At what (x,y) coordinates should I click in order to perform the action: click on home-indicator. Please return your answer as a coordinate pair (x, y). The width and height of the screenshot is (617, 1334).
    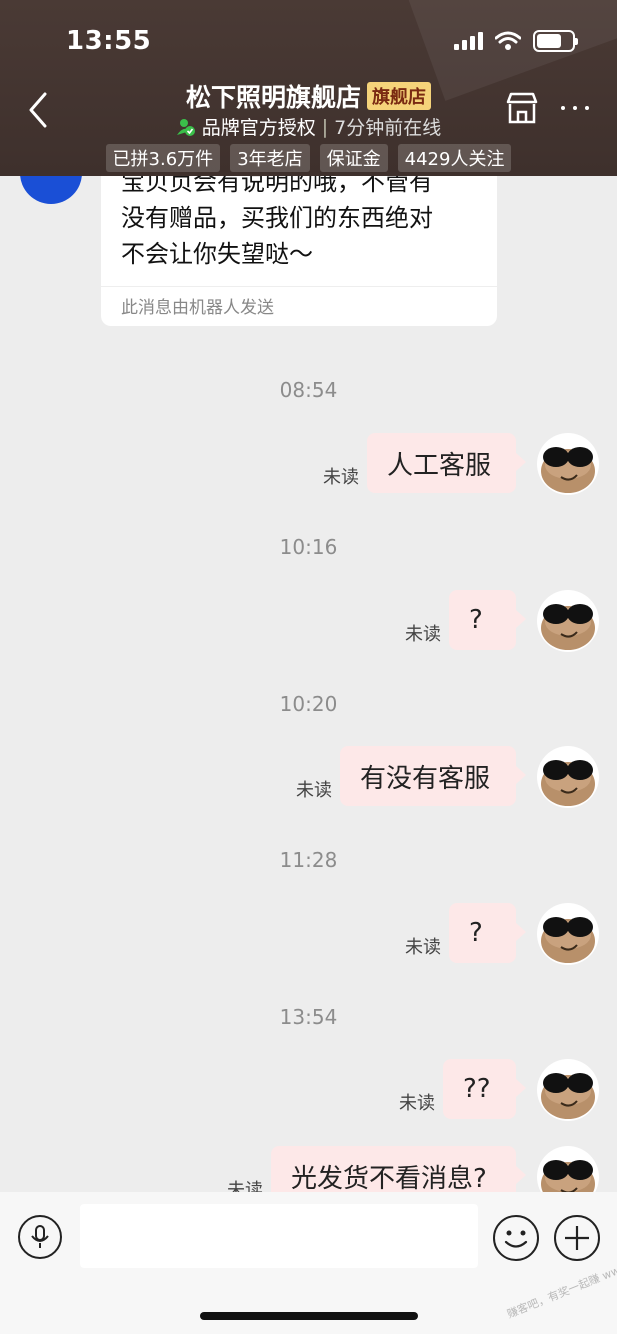
    Looking at the image, I should click on (309, 1316).